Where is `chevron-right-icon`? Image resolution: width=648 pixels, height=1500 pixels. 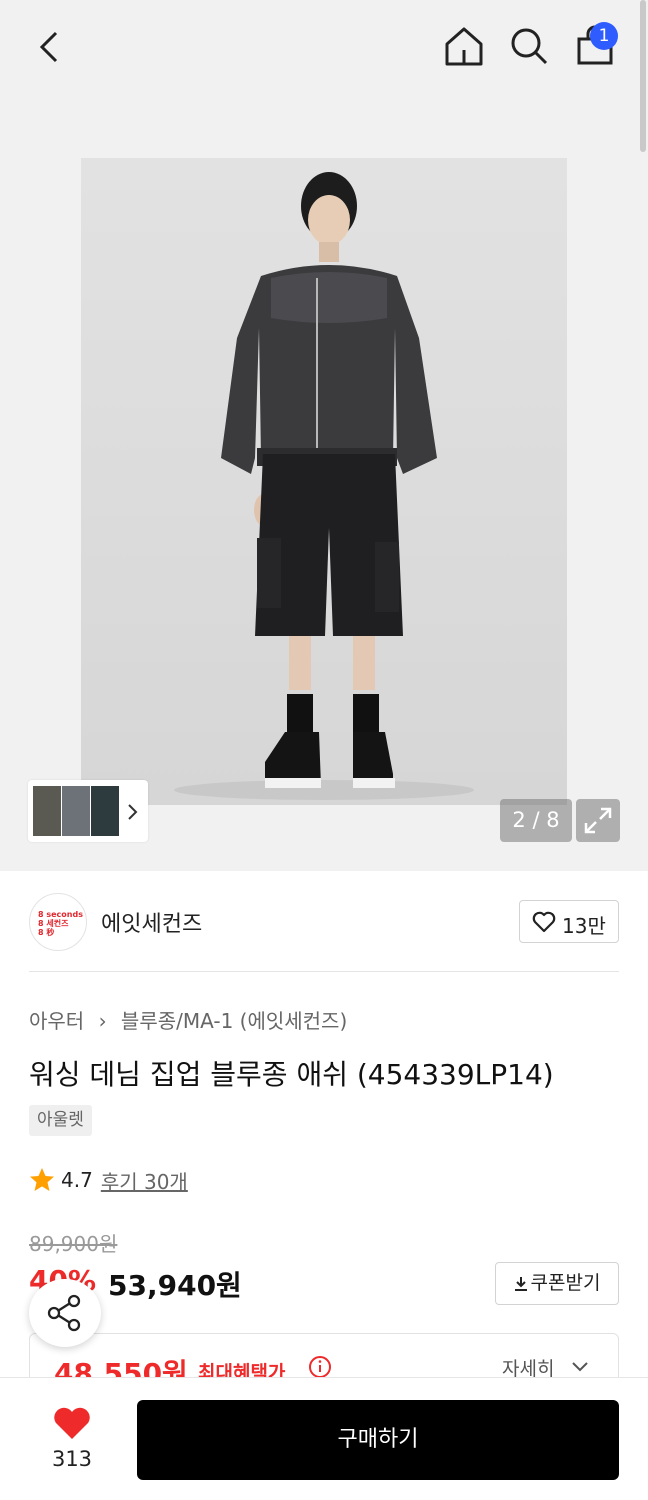
chevron-right-icon is located at coordinates (132, 812).